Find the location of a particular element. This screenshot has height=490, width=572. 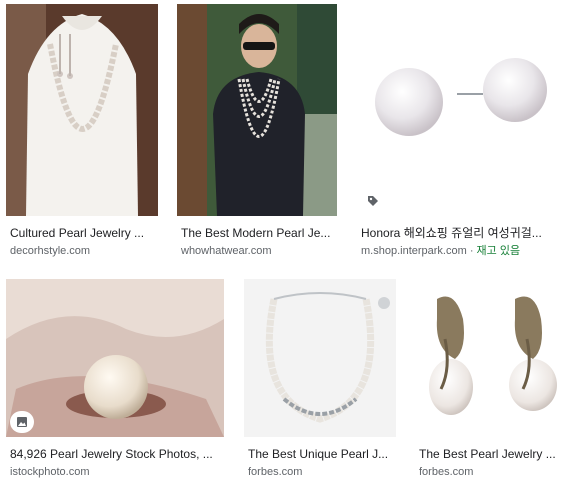

result-source: istockphoto.com is located at coordinates (116, 472).